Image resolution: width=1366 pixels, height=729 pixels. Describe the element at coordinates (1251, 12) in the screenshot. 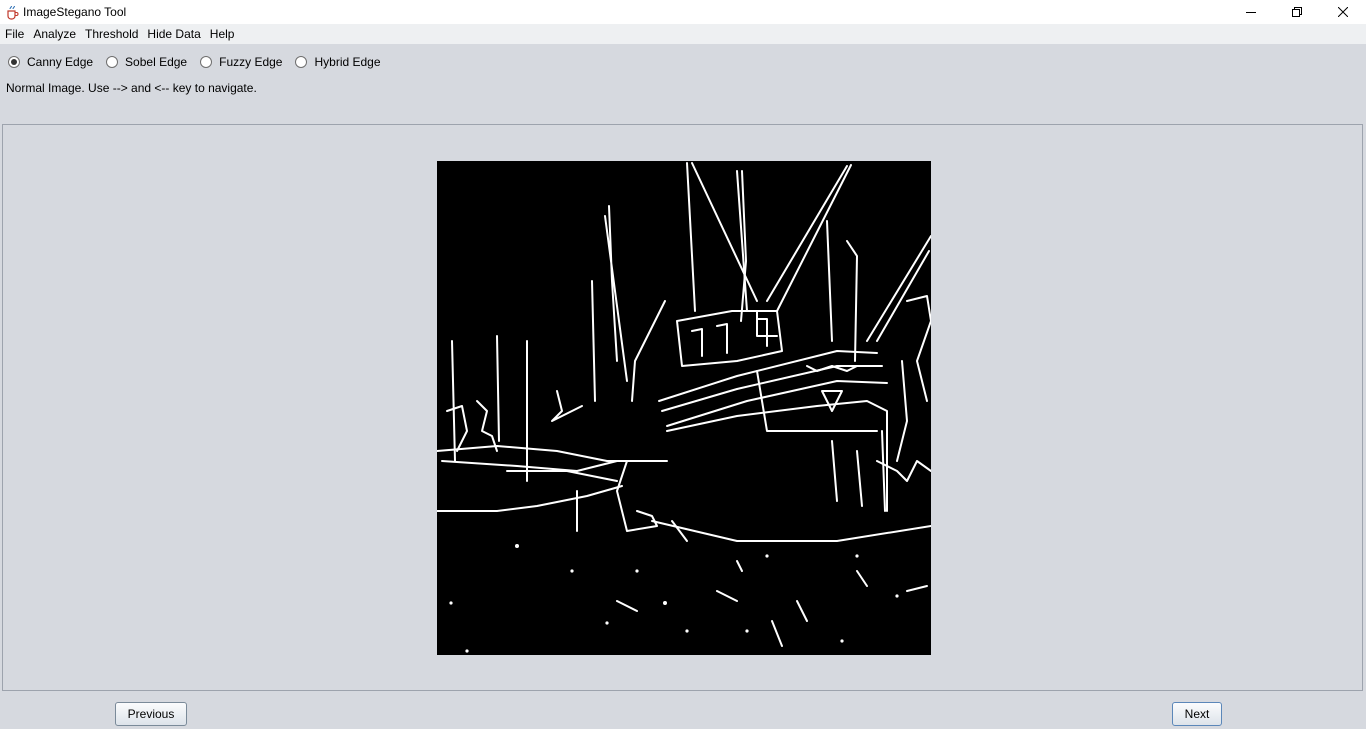

I see `minimize-icon` at that location.